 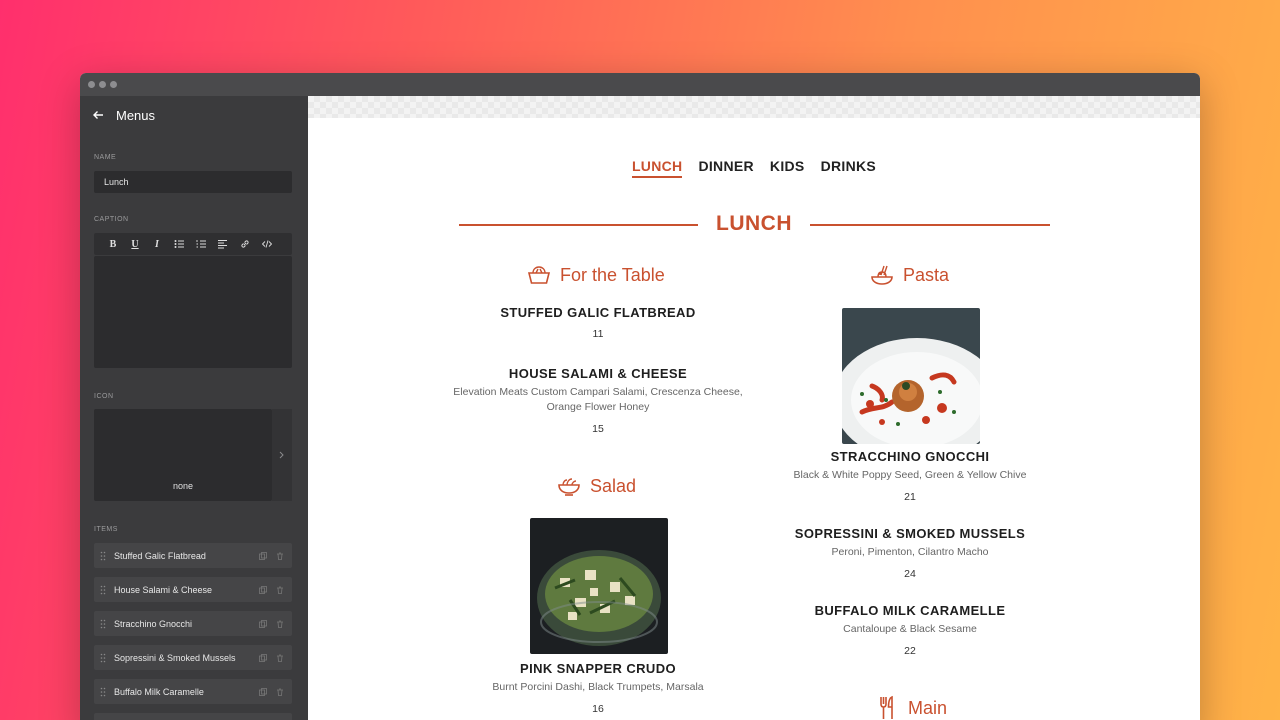 What do you see at coordinates (159, 691) in the screenshot?
I see `item-label: Buffalo Milk Caramelle` at bounding box center [159, 691].